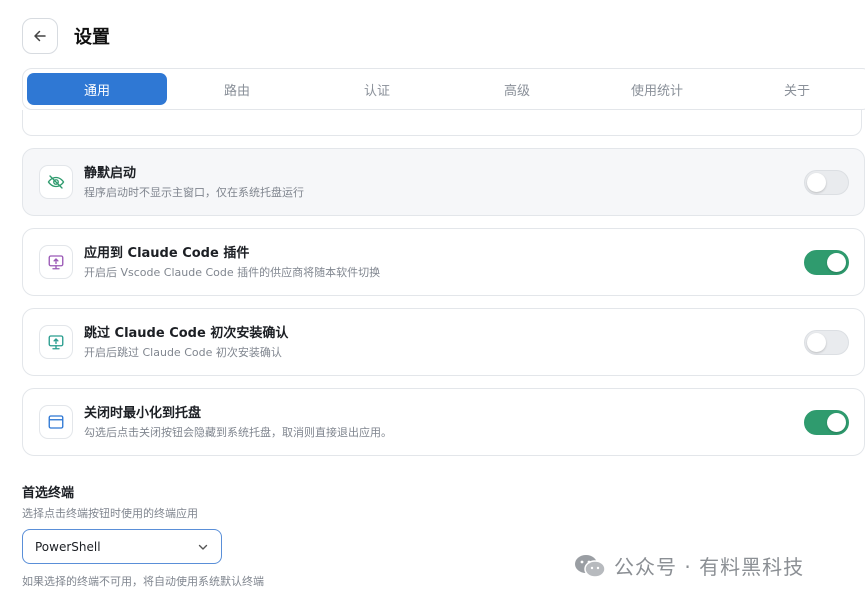 The width and height of the screenshot is (865, 599). What do you see at coordinates (377, 89) in the screenshot?
I see `tab-auth: 认证` at bounding box center [377, 89].